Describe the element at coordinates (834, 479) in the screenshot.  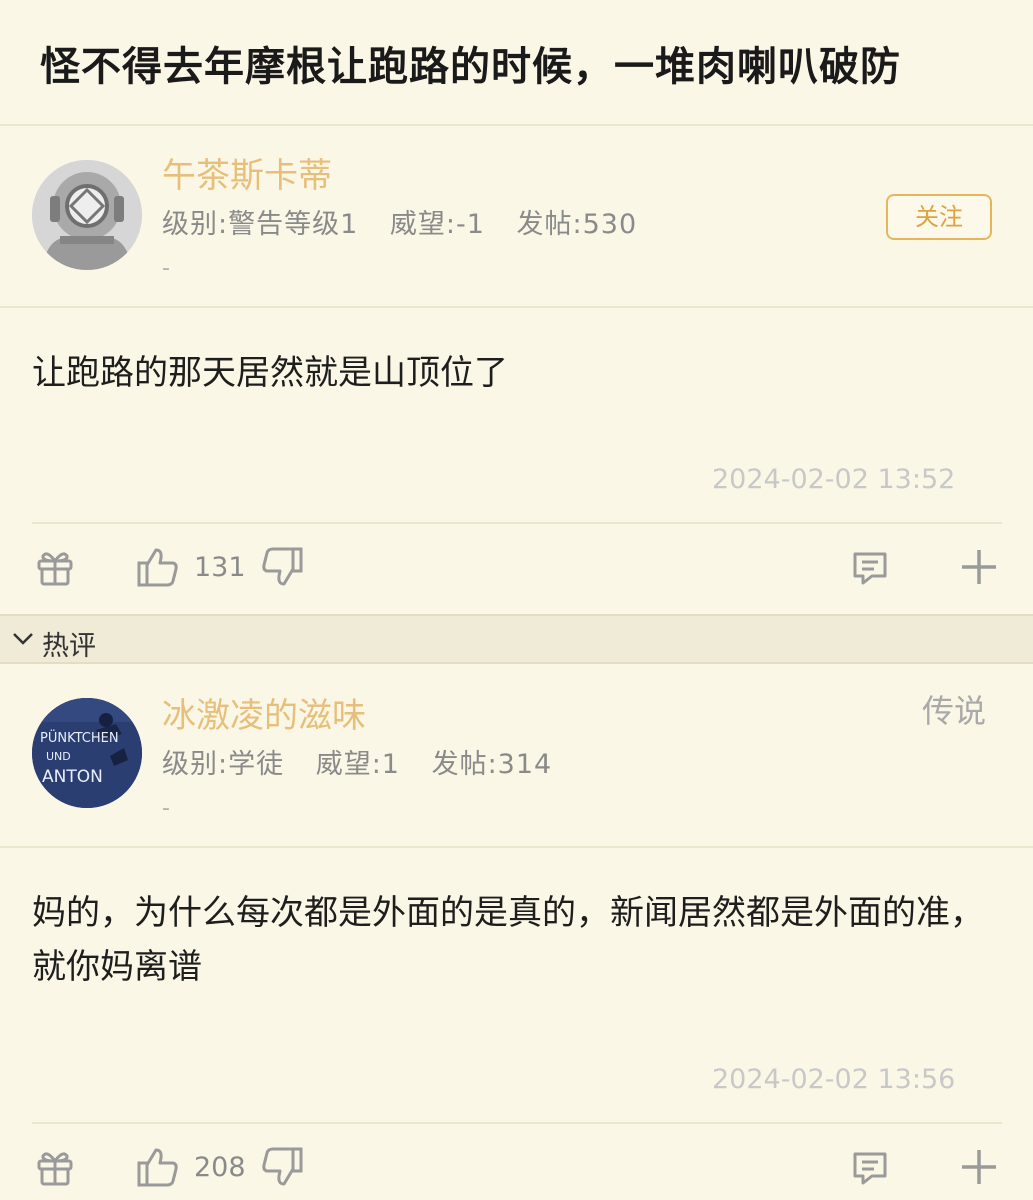
I see `post-timestamp: 2024-02-02 13:52` at that location.